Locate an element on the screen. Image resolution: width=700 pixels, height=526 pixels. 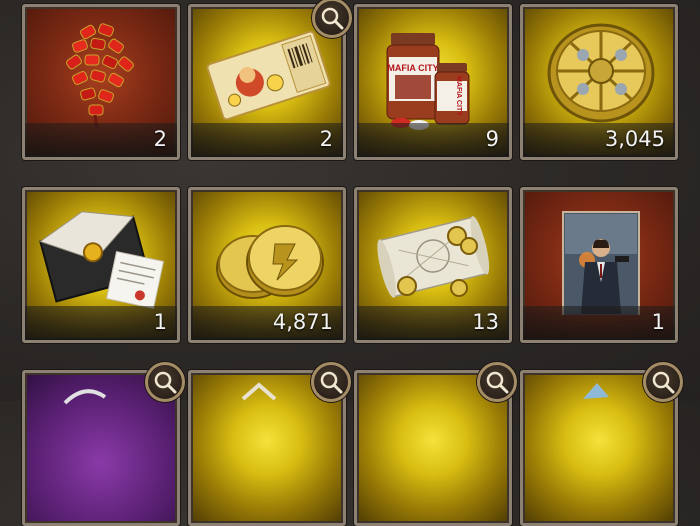
item-slot-treasure-map: 13 is located at coordinates (433, 265).